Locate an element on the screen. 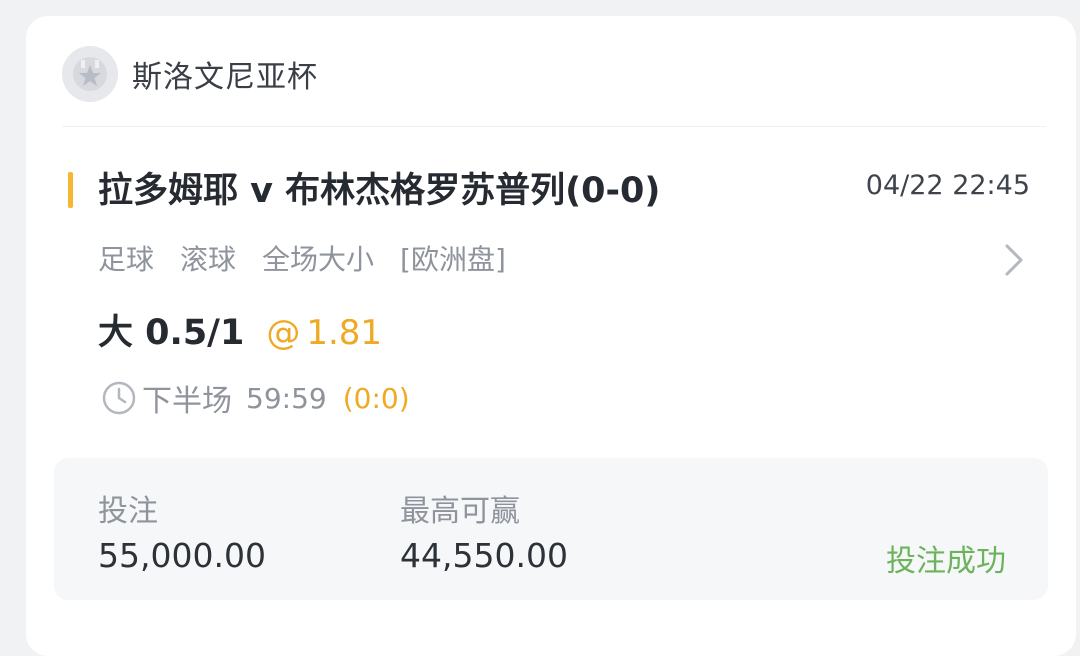  match-clock: 59:59 is located at coordinates (286, 398).